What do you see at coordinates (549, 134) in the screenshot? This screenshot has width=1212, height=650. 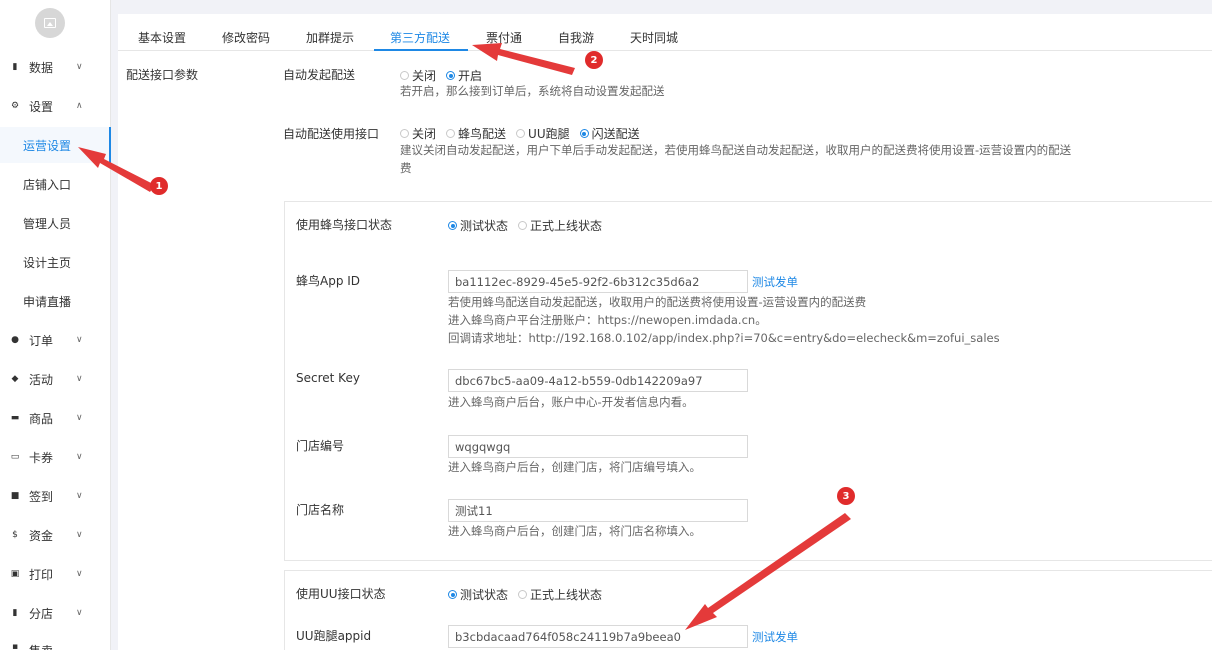 I see `radio-label: UU跑腿` at bounding box center [549, 134].